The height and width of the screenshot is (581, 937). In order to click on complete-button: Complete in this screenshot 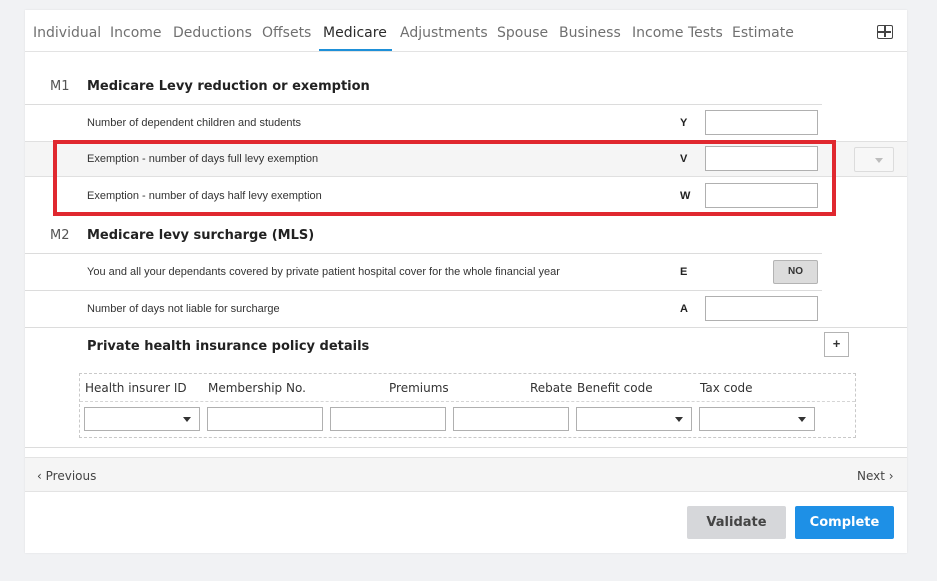, I will do `click(844, 522)`.